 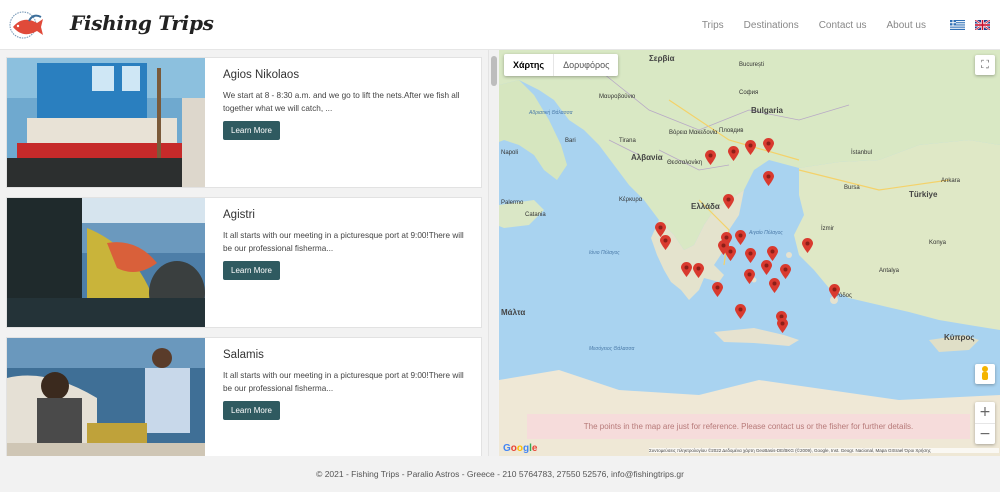 I want to click on map-label-catania: Catania, so click(x=535, y=215).